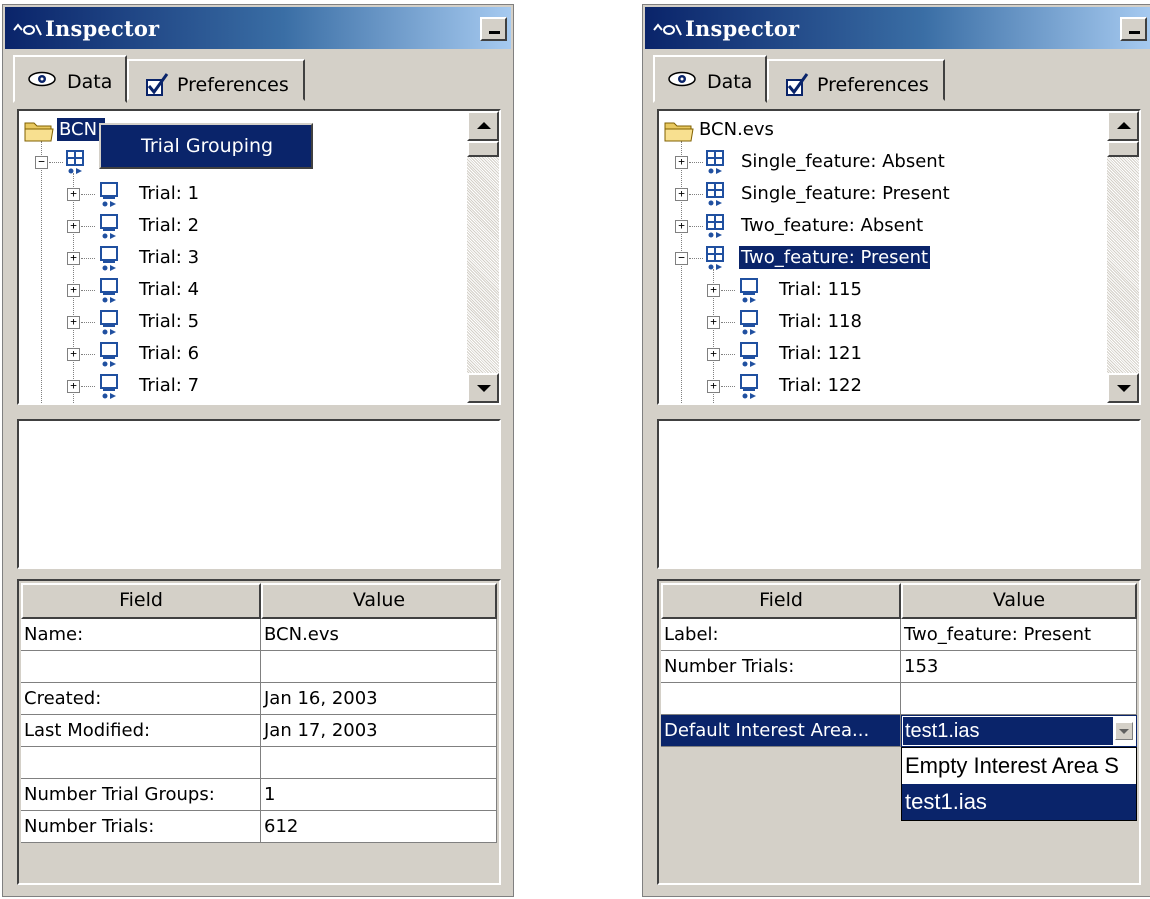  I want to click on tree-group-node: − Two_feature: Present, so click(879, 258).